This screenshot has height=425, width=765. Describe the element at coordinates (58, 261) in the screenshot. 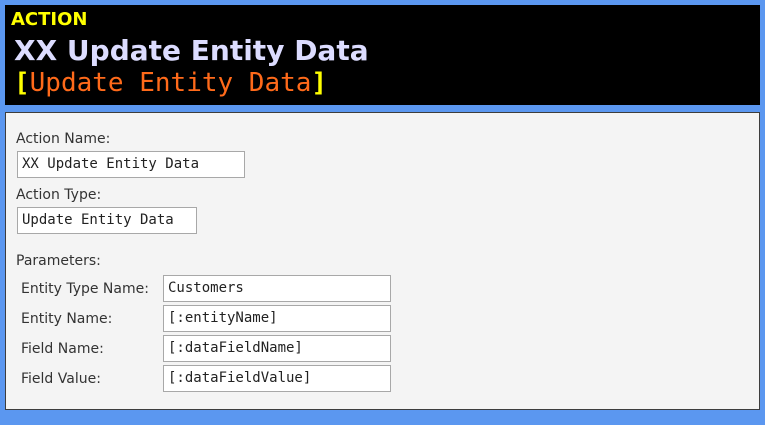

I see `parameters-label: Parameters:` at that location.